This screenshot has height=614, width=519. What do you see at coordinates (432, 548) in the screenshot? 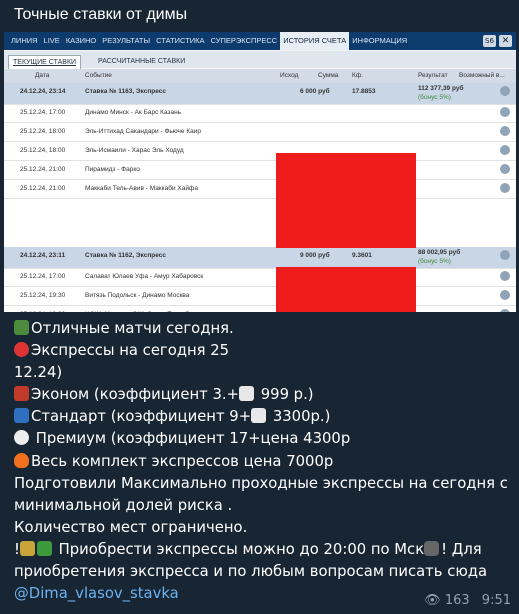
I see `watch-icon` at bounding box center [432, 548].